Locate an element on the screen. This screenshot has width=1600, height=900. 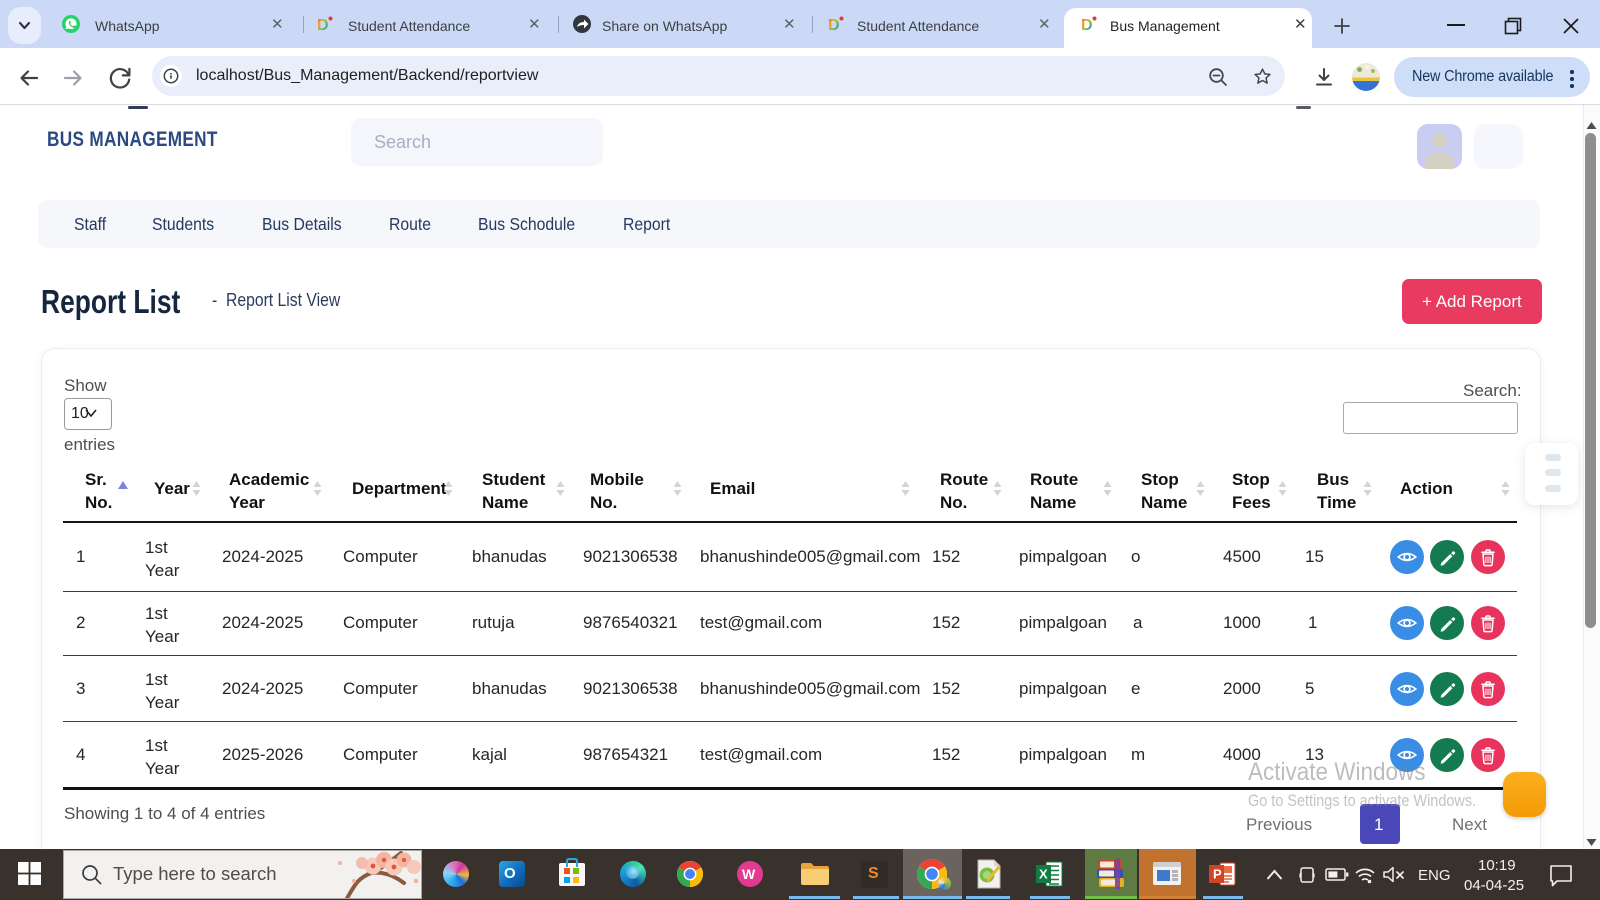
svg-text: X is located at coordinates (1043, 874).